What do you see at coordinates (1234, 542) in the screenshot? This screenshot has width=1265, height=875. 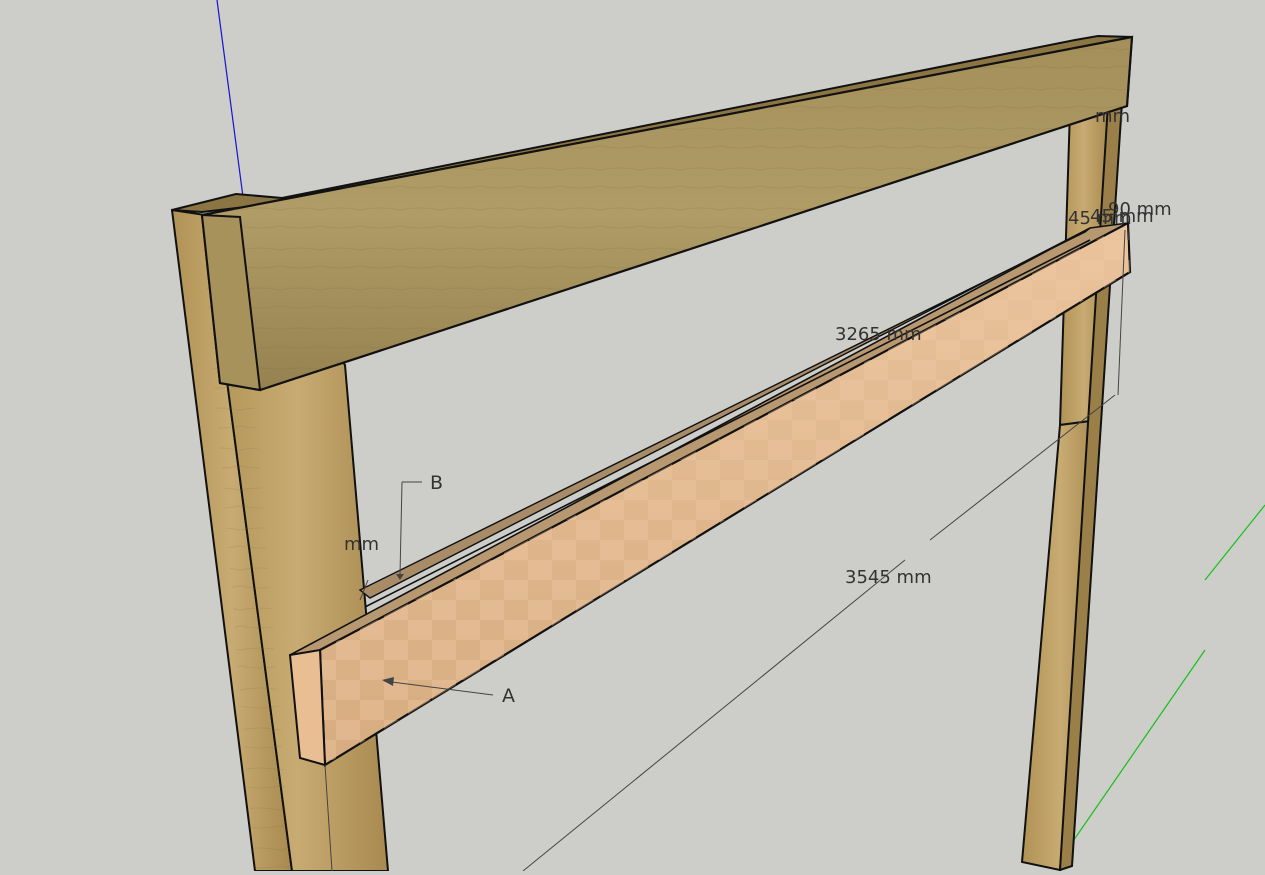 I see `green-axis-line-upper` at bounding box center [1234, 542].